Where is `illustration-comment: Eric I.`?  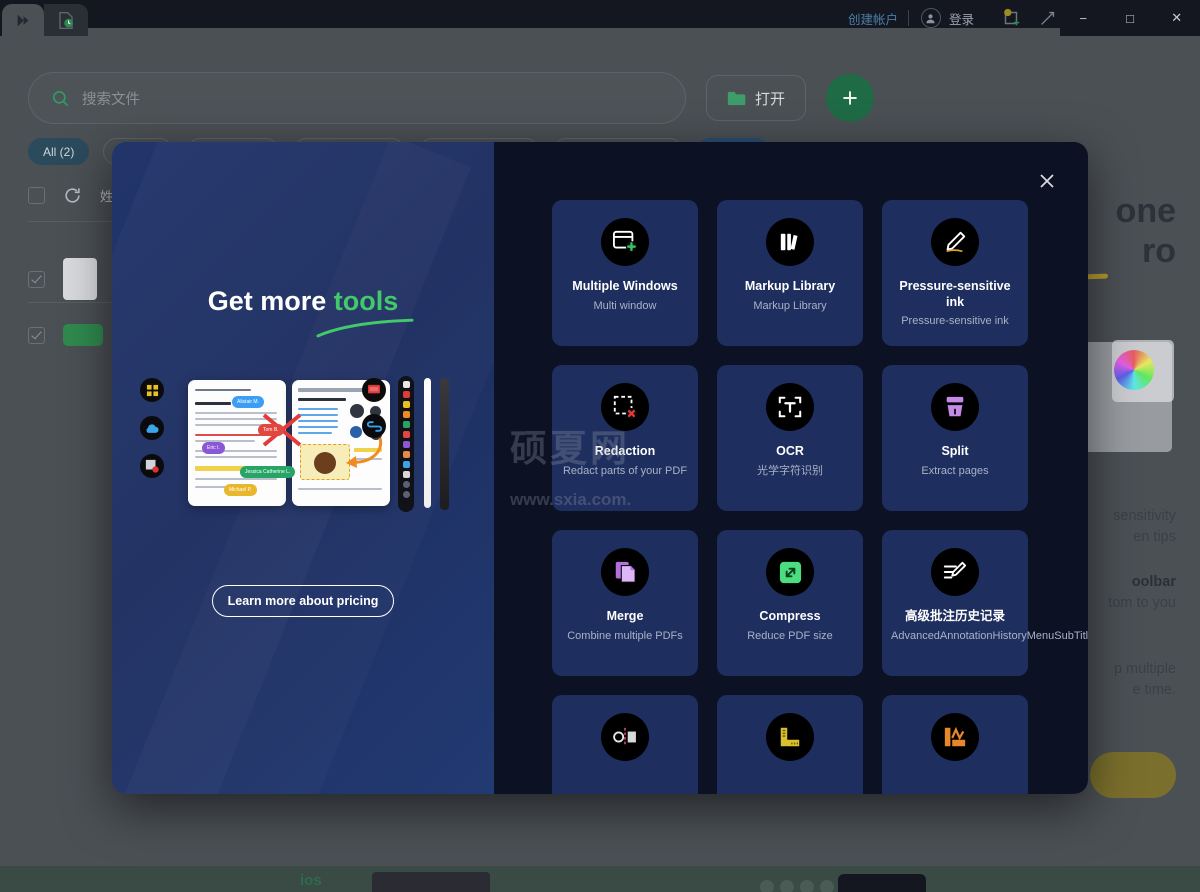
illustration-comment: Eric I. is located at coordinates (213, 448).